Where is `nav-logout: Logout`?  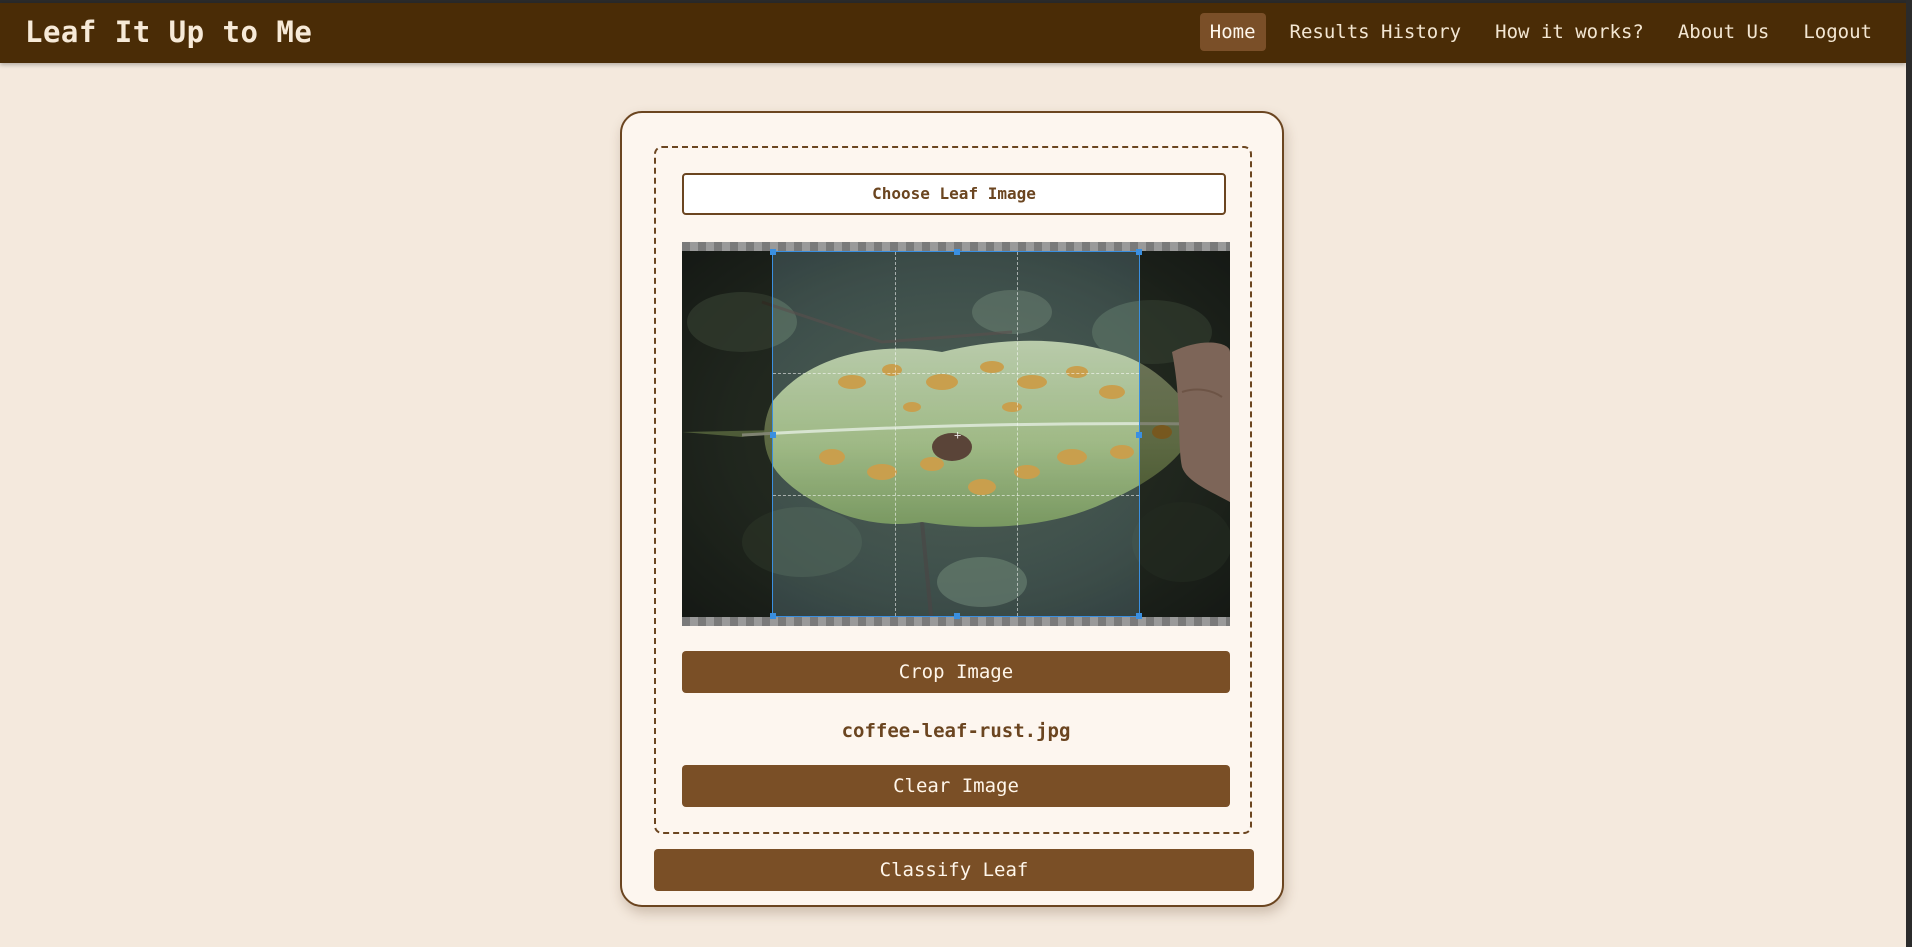
nav-logout: Logout is located at coordinates (1837, 32).